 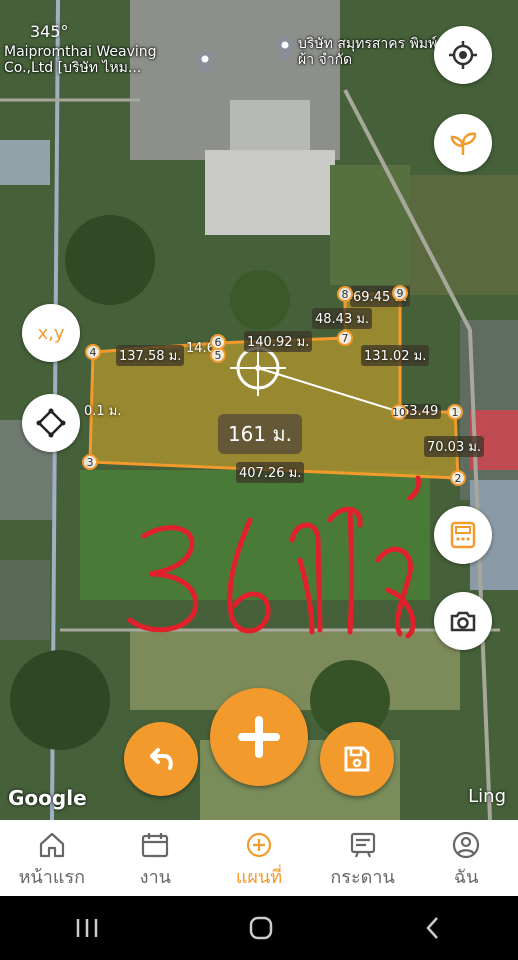 I want to click on plus-icon, so click(x=259, y=737).